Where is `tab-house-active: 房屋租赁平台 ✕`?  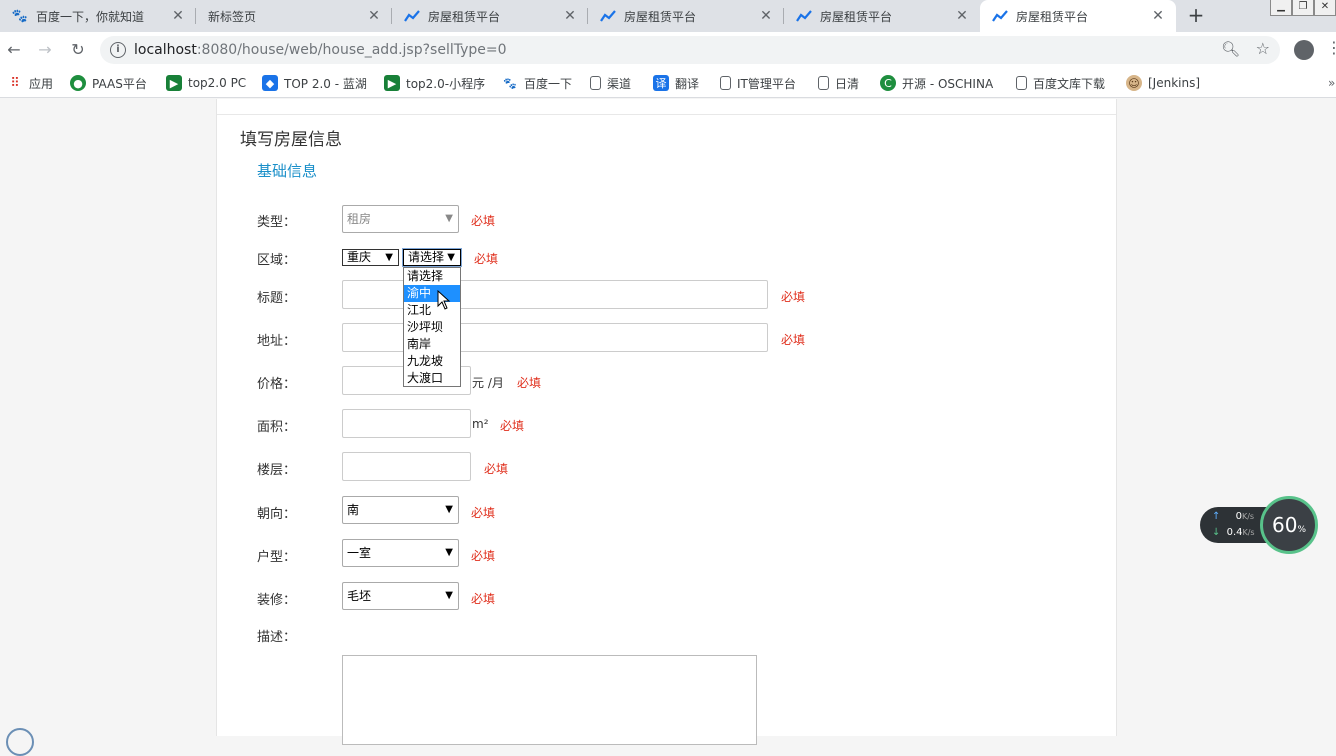 tab-house-active: 房屋租赁平台 ✕ is located at coordinates (1078, 16).